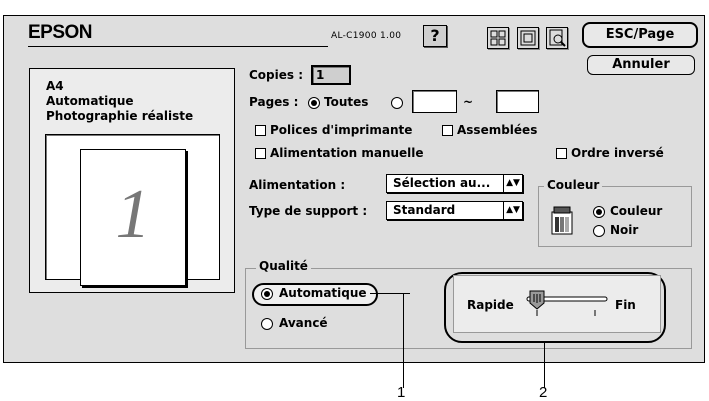  Describe the element at coordinates (517, 101) in the screenshot. I see `pages-to-input` at that location.